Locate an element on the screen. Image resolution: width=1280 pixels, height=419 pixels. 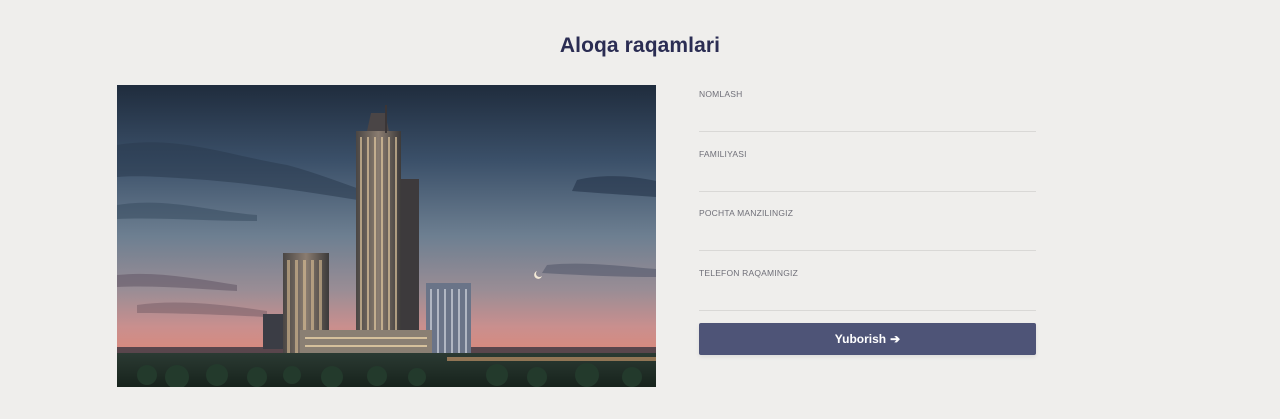
name-field: NOMLASH is located at coordinates (867, 115).